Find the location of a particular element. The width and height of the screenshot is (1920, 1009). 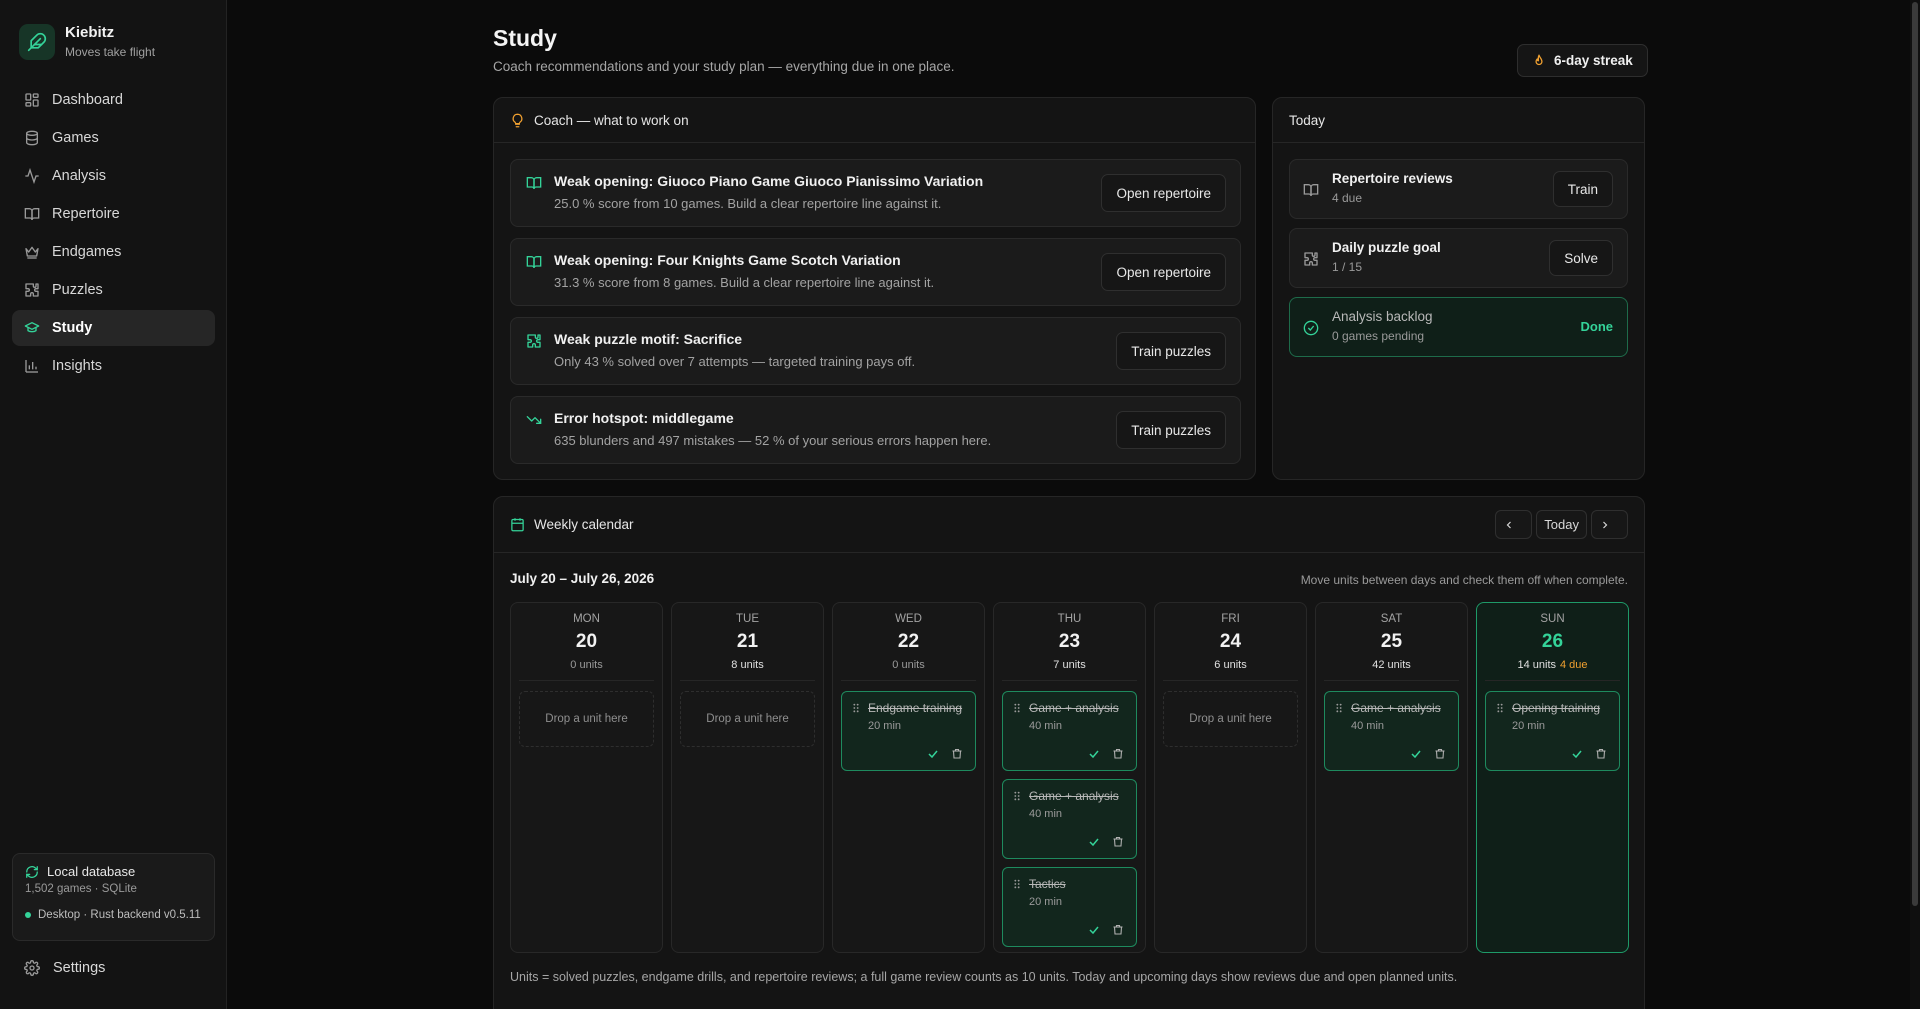

task-item: Repertoire reviews 4 due Train is located at coordinates (1458, 189).